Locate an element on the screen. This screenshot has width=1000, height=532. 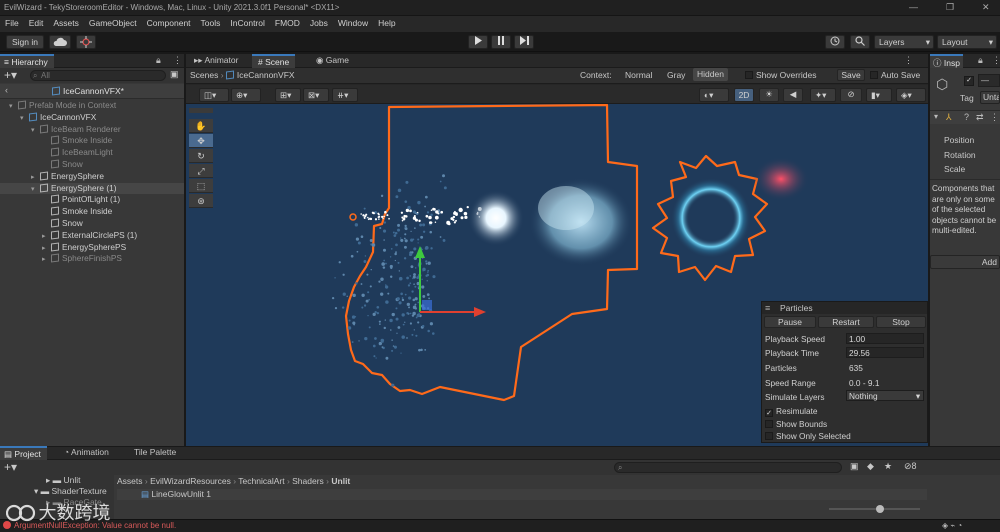
simulate-layers-dropdown: Nothing ▾ is located at coordinates (885, 395).